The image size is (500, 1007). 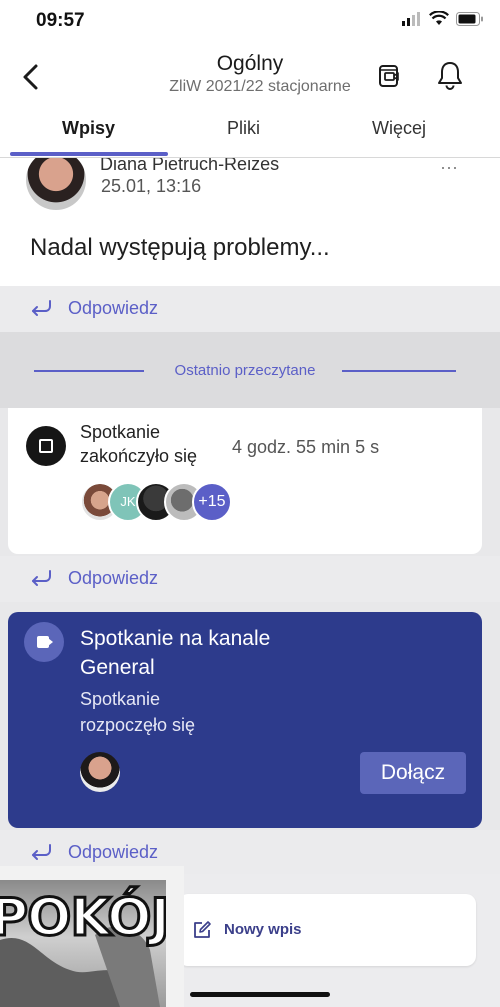 What do you see at coordinates (31, 77) in the screenshot?
I see `back-arrow-icon` at bounding box center [31, 77].